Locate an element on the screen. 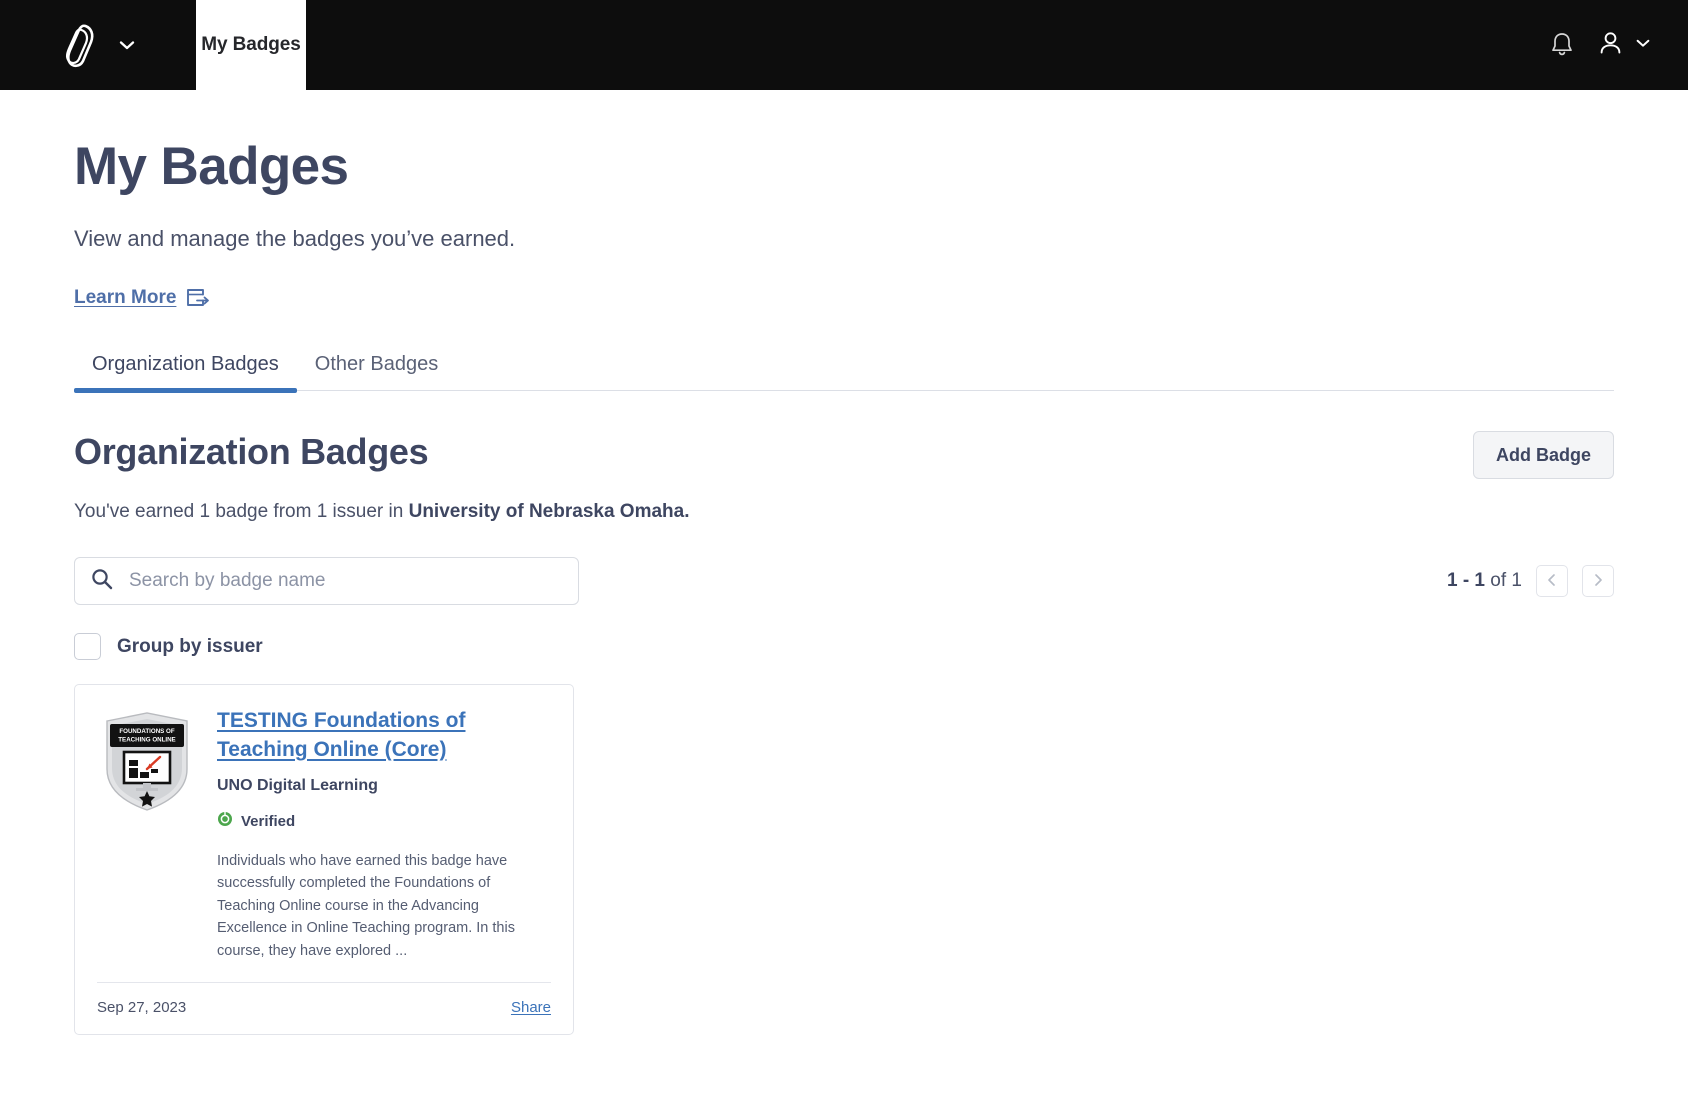  badge-issue-date: Sep 27, 2023 is located at coordinates (142, 1008).